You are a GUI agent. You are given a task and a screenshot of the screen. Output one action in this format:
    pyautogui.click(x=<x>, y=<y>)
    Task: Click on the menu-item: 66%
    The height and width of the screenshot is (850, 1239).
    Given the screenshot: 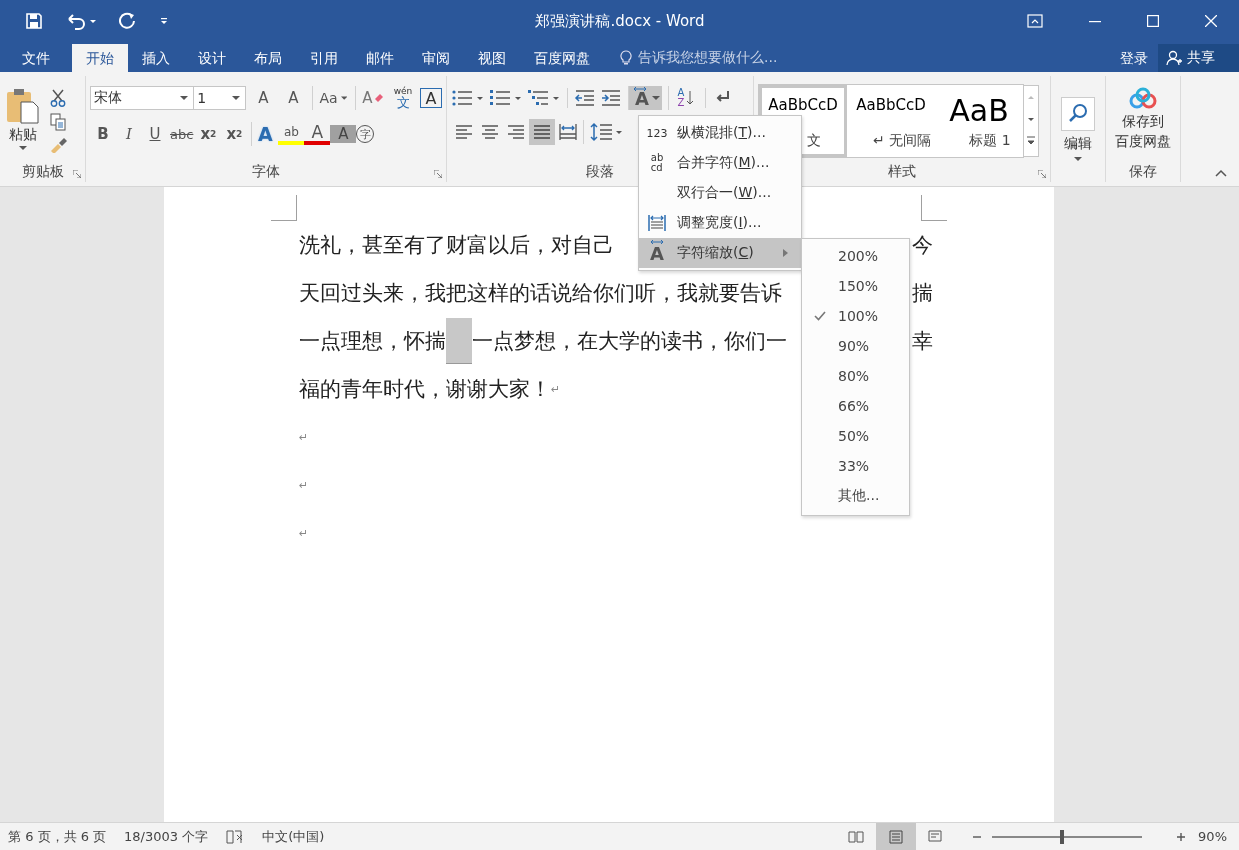 What is the action you would take?
    pyautogui.click(x=855, y=406)
    